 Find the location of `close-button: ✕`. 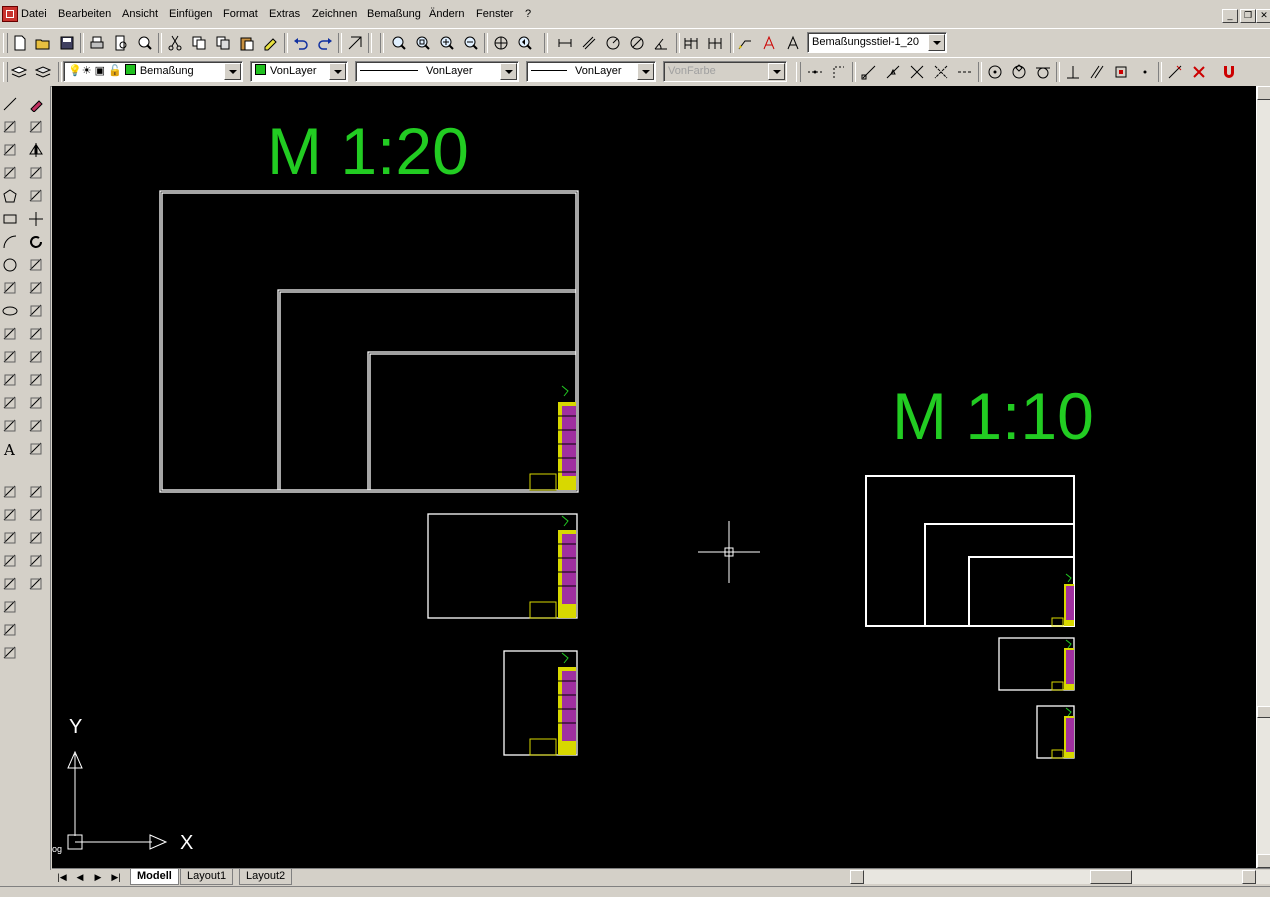

close-button: ✕ is located at coordinates (1263, 16).